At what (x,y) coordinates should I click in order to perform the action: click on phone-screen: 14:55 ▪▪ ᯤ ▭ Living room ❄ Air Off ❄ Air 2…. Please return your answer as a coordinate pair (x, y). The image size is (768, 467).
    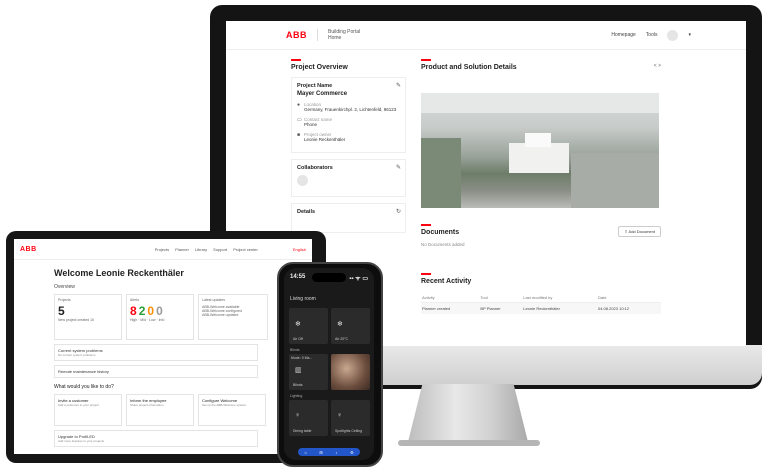
    Looking at the image, I should click on (329, 364).